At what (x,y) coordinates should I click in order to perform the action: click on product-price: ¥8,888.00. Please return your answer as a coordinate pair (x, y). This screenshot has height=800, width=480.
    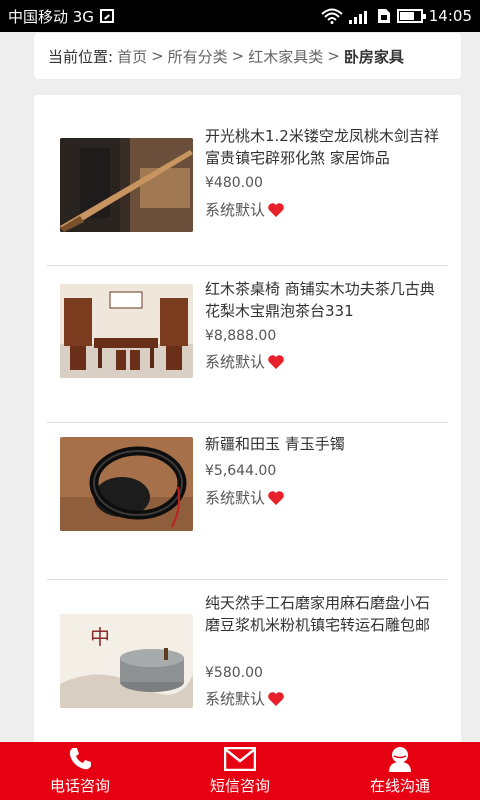
    Looking at the image, I should click on (241, 336).